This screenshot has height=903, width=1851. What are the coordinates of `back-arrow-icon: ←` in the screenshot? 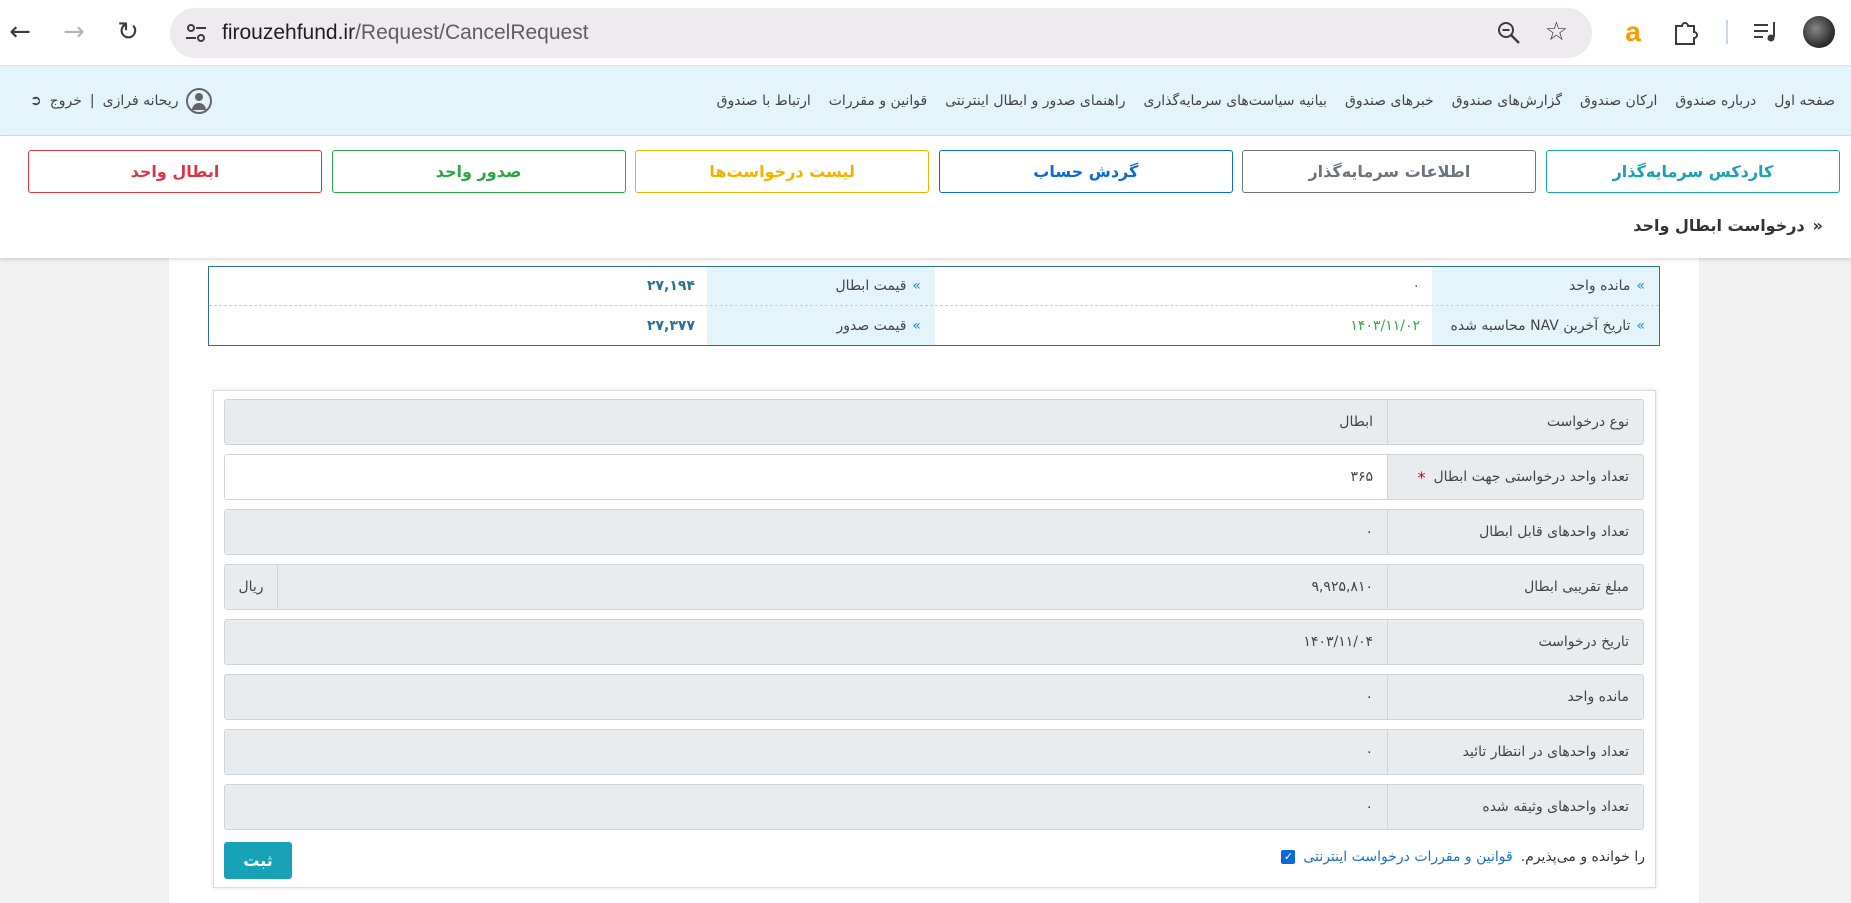 It's located at (20, 32).